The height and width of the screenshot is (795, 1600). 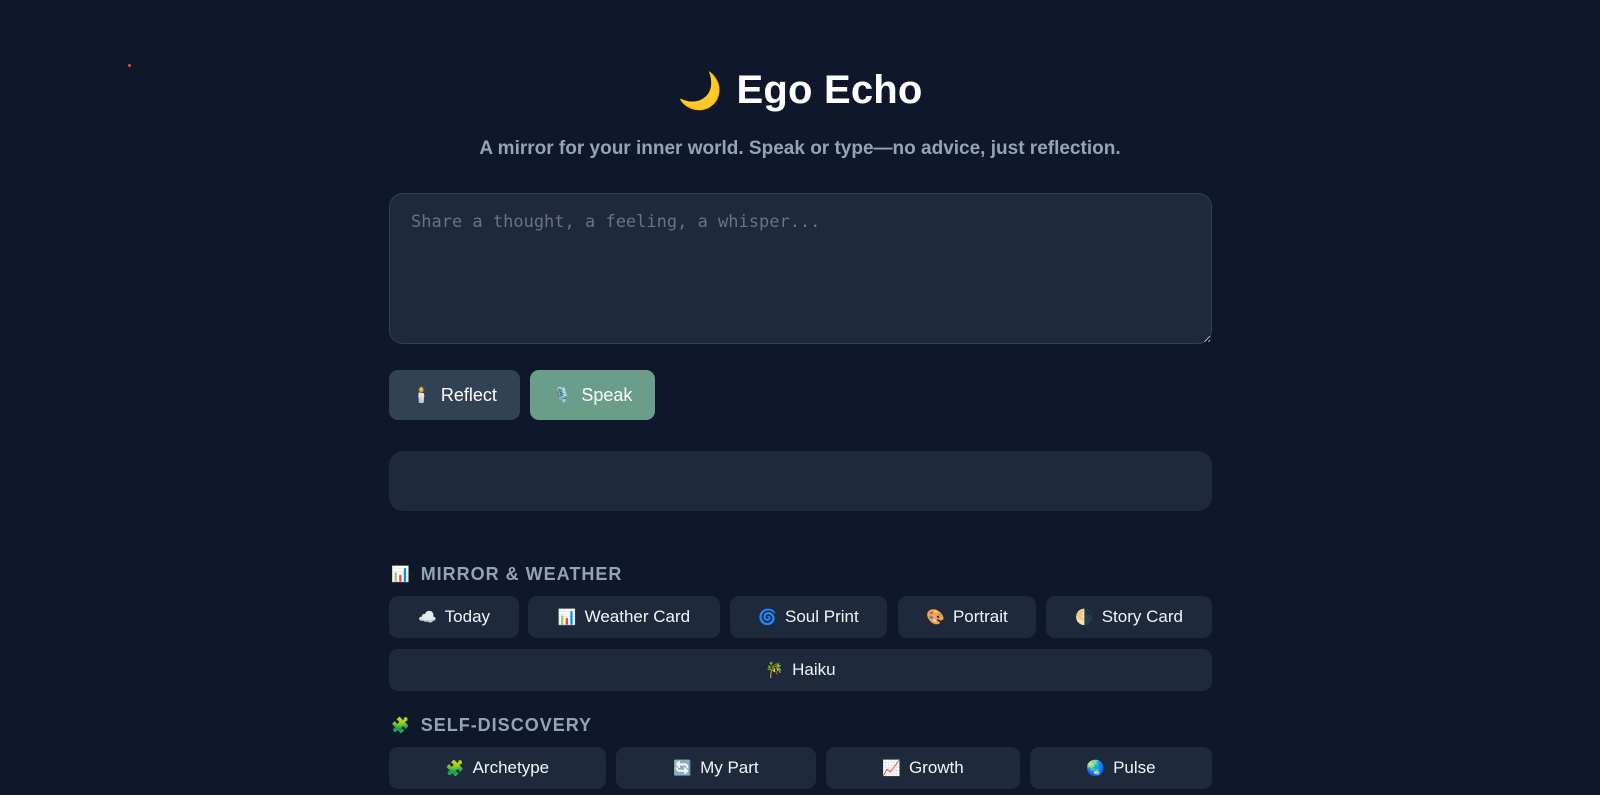 What do you see at coordinates (521, 574) in the screenshot?
I see `section-title: MIRROR & WEATHER` at bounding box center [521, 574].